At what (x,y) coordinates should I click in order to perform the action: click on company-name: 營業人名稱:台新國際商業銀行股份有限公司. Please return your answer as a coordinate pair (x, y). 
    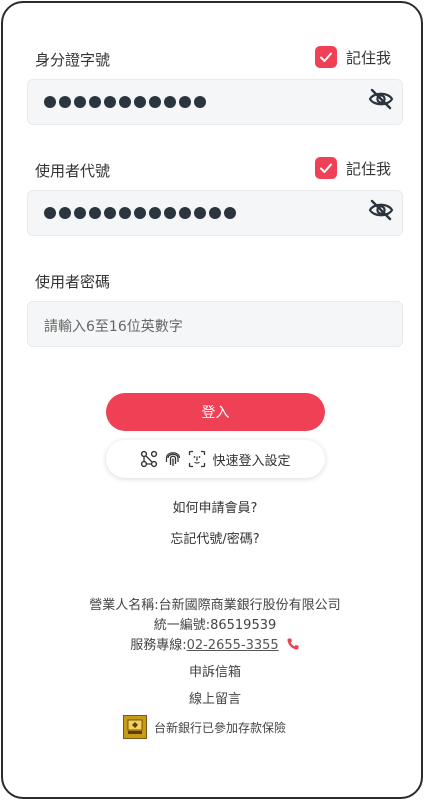
    Looking at the image, I should click on (215, 605).